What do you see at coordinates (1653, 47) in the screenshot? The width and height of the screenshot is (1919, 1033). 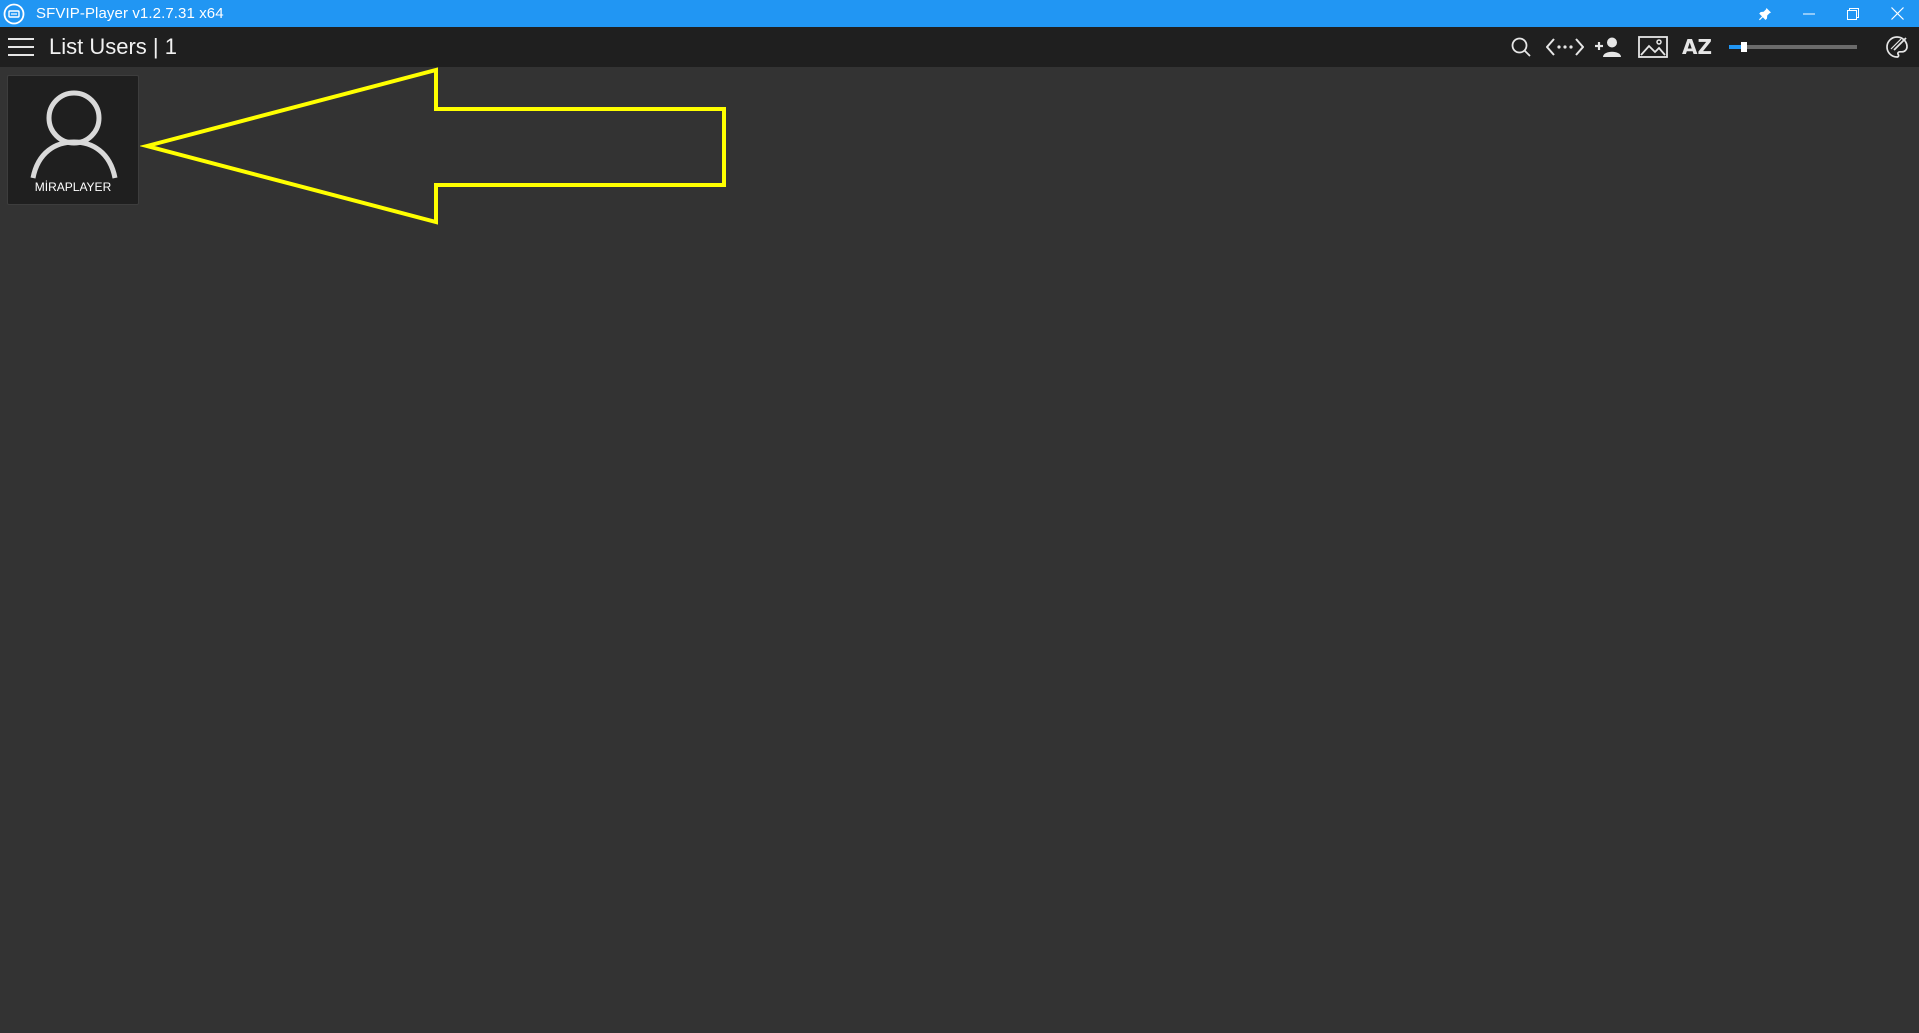 I see `image-icon` at bounding box center [1653, 47].